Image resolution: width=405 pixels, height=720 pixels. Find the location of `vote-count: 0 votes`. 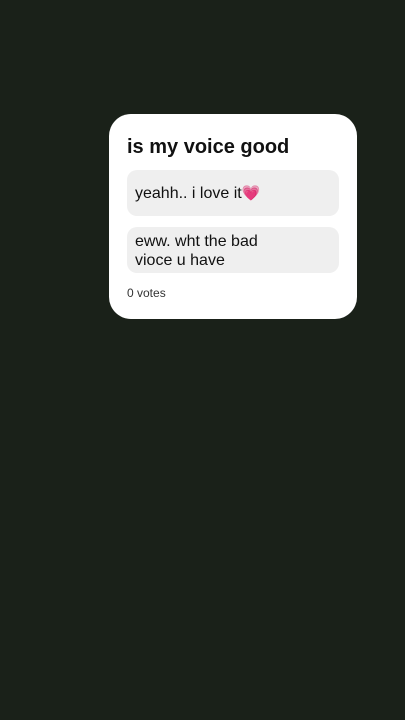

vote-count: 0 votes is located at coordinates (146, 293).